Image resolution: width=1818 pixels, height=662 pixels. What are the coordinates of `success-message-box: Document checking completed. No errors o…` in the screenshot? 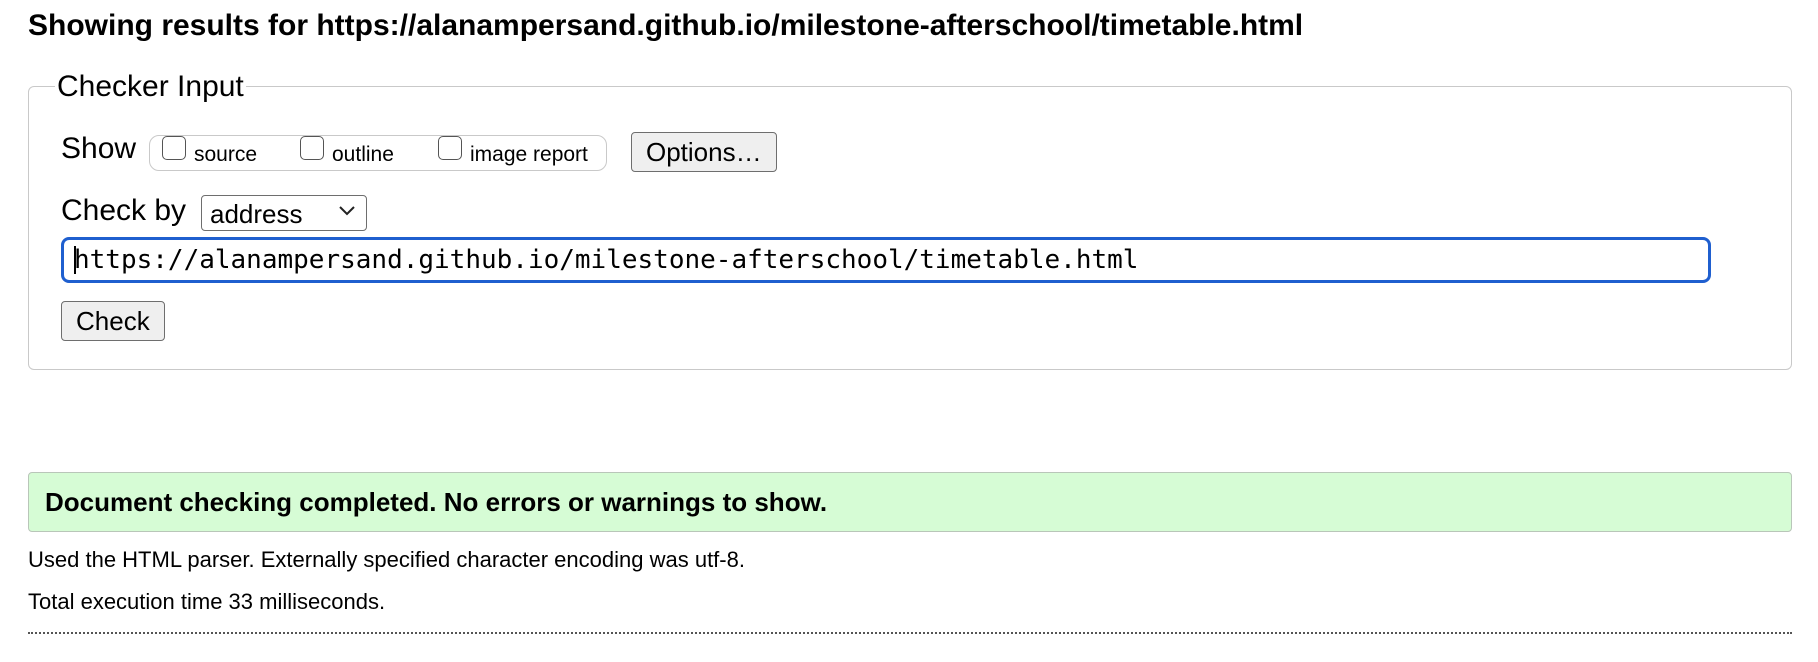 It's located at (910, 502).